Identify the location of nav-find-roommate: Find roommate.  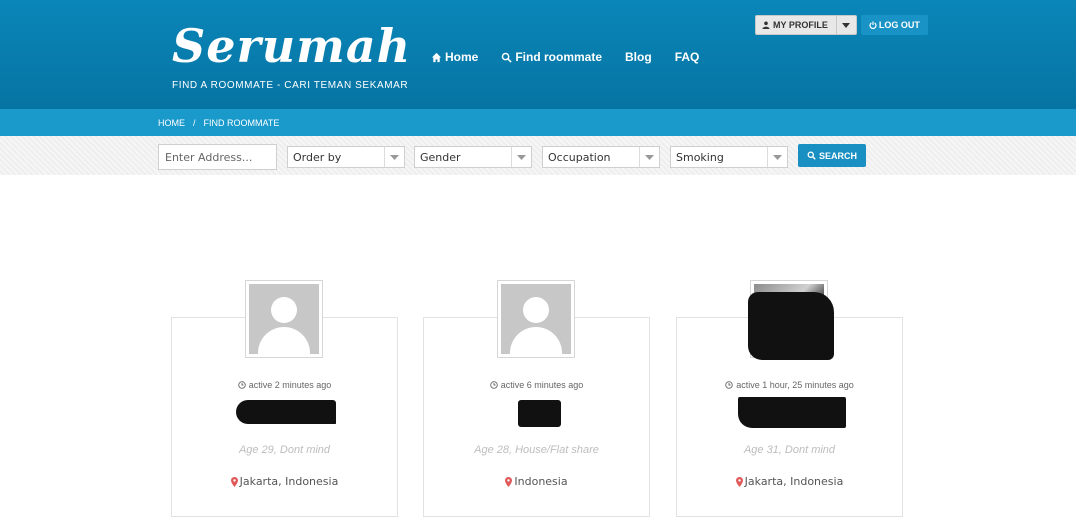
(551, 57).